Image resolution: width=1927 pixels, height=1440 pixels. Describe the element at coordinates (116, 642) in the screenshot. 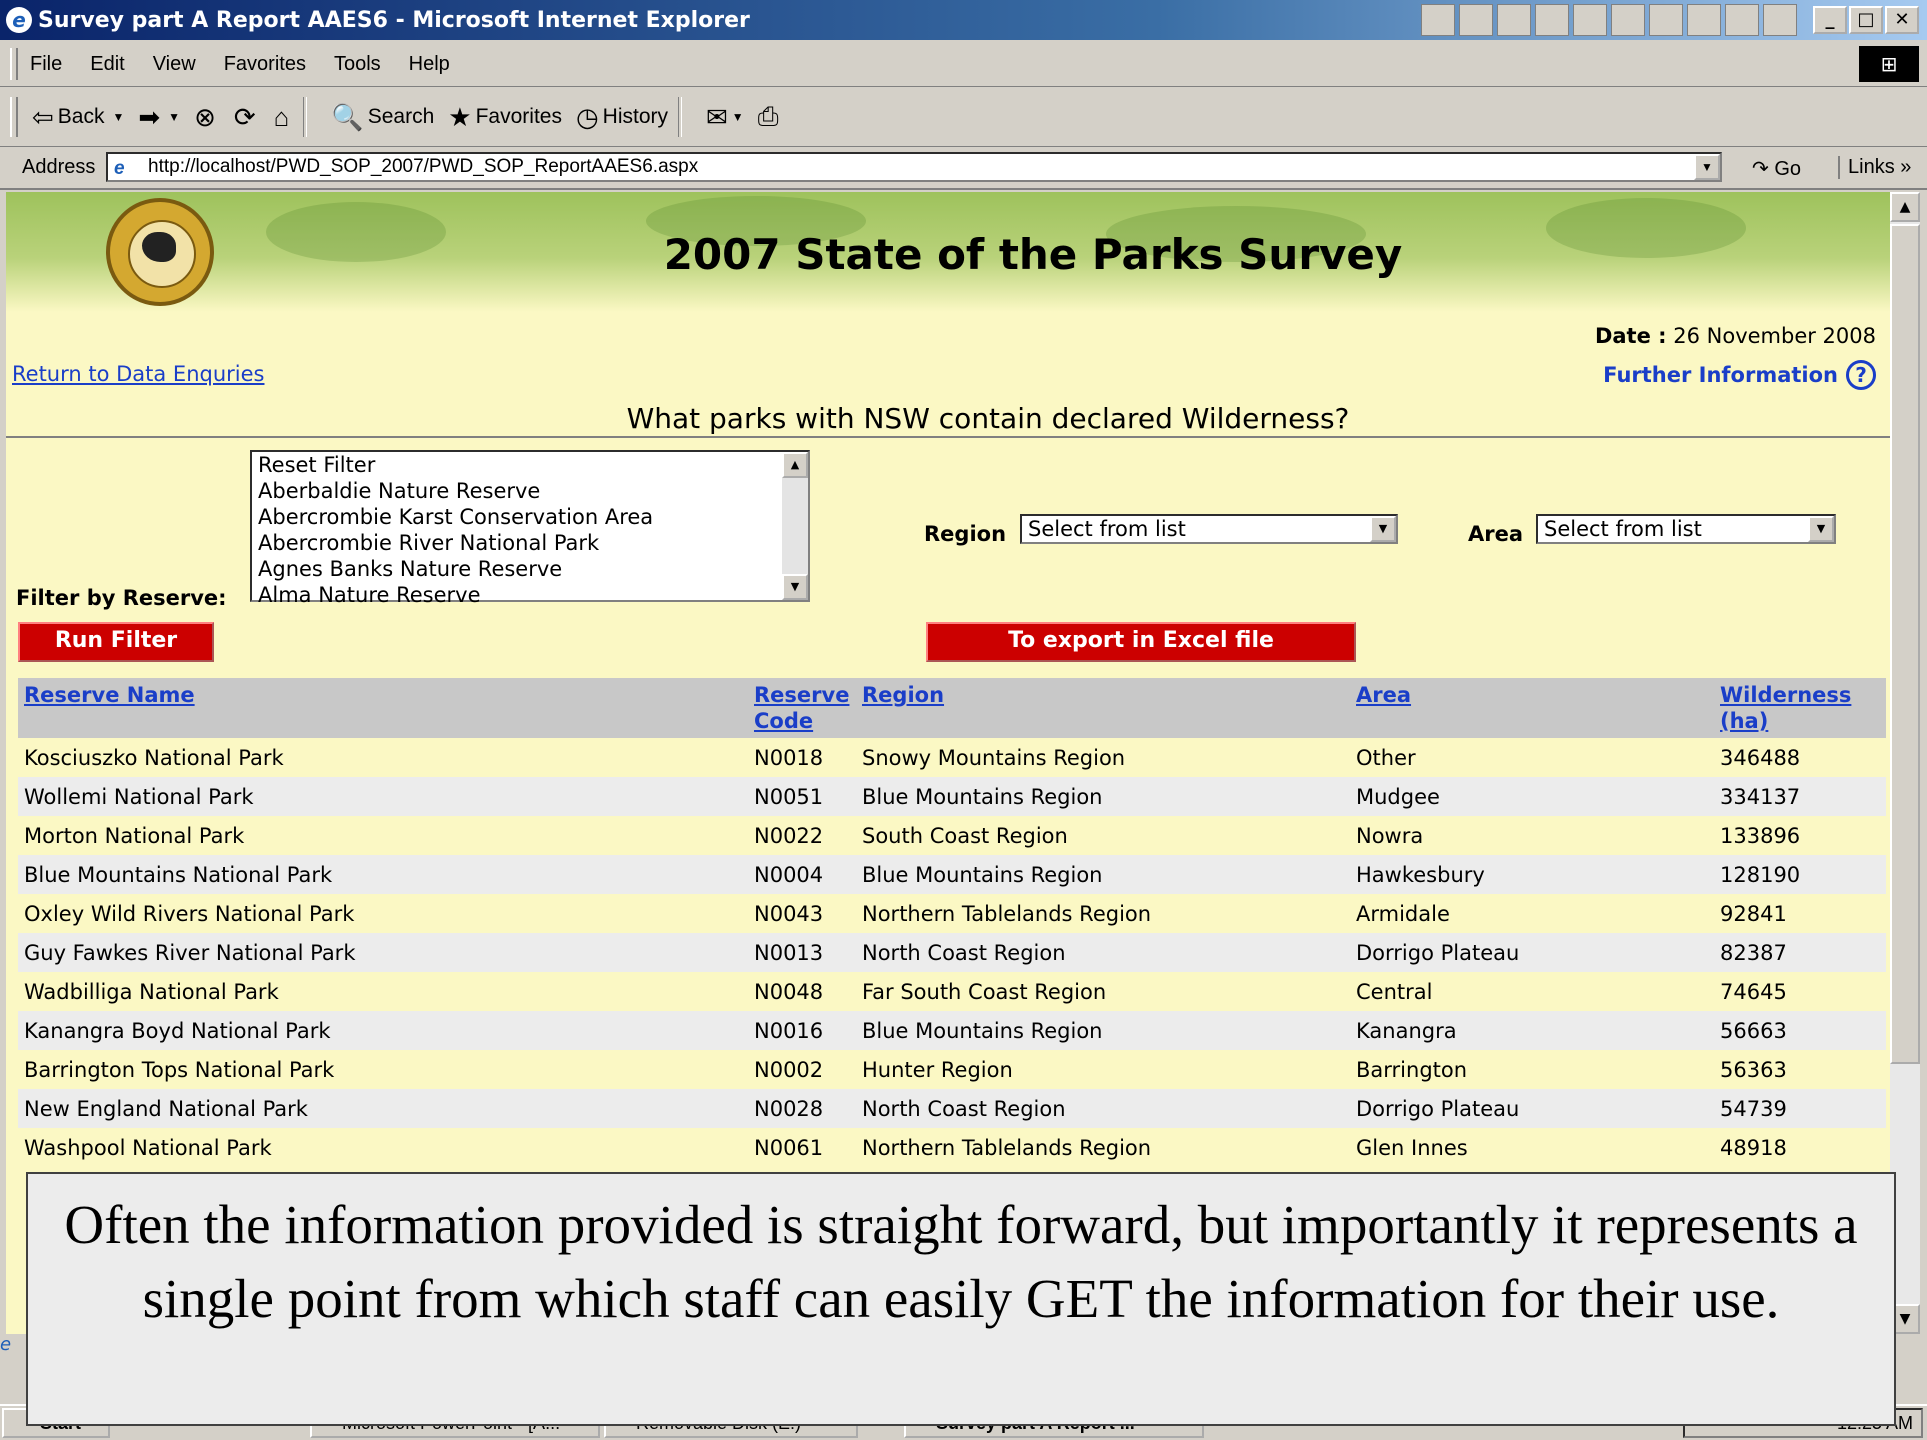

I see `run-filter-button: Run Filter` at that location.